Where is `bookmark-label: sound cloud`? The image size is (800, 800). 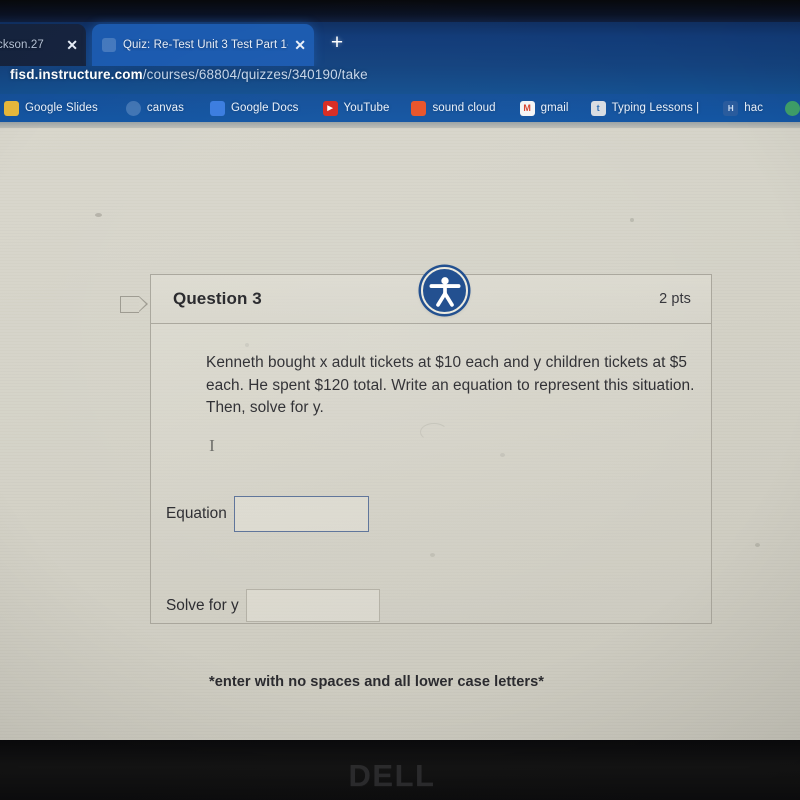 bookmark-label: sound cloud is located at coordinates (464, 108).